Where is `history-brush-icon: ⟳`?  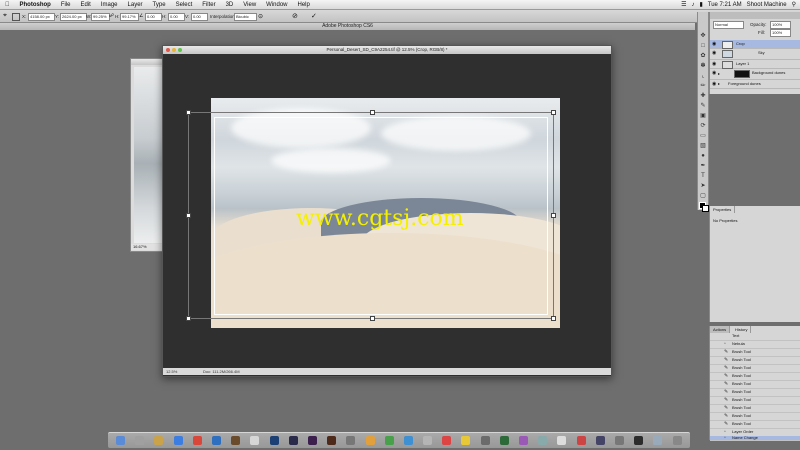 history-brush-icon: ⟳ is located at coordinates (703, 126).